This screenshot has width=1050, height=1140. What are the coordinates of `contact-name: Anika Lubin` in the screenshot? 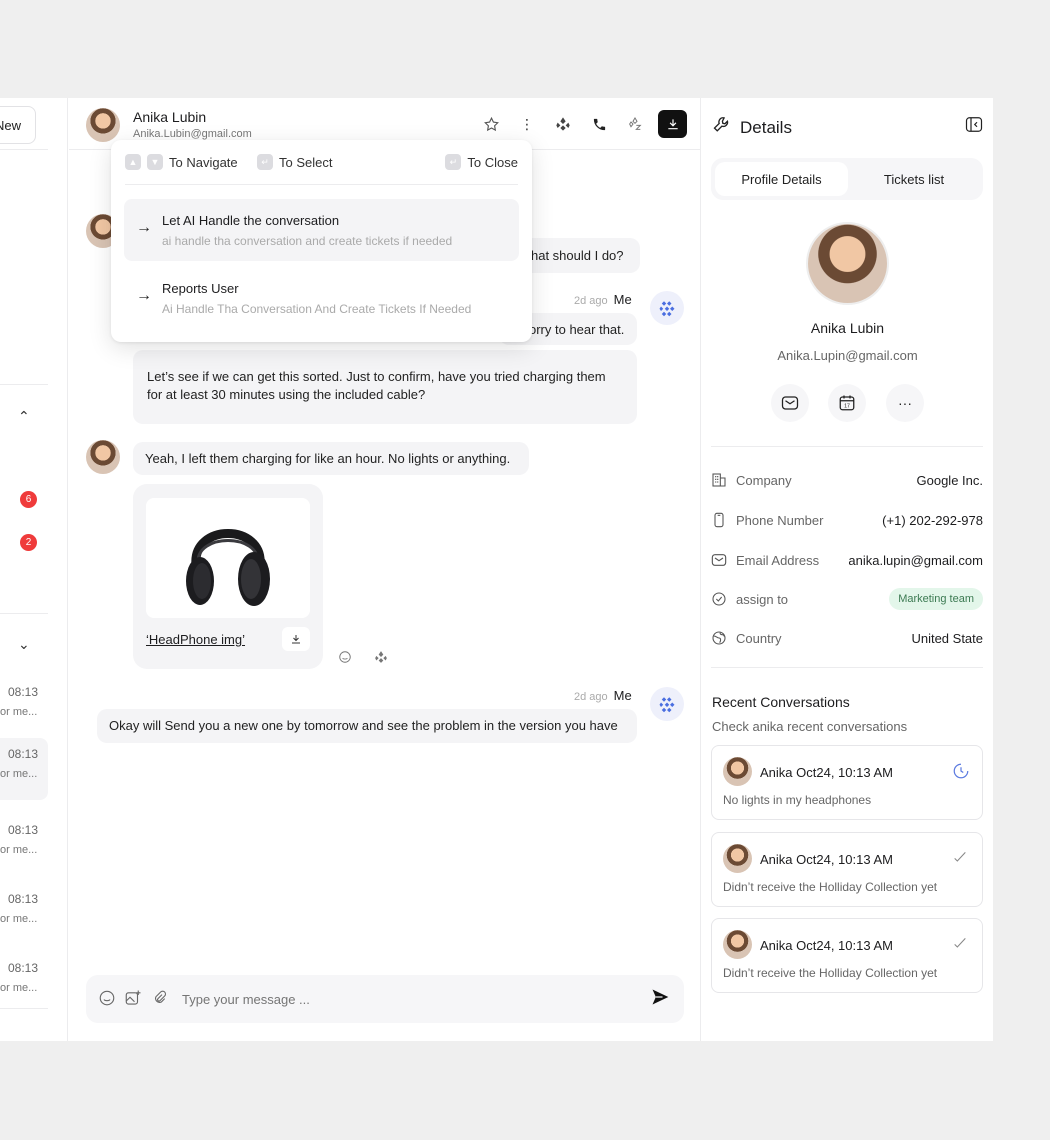 It's located at (170, 117).